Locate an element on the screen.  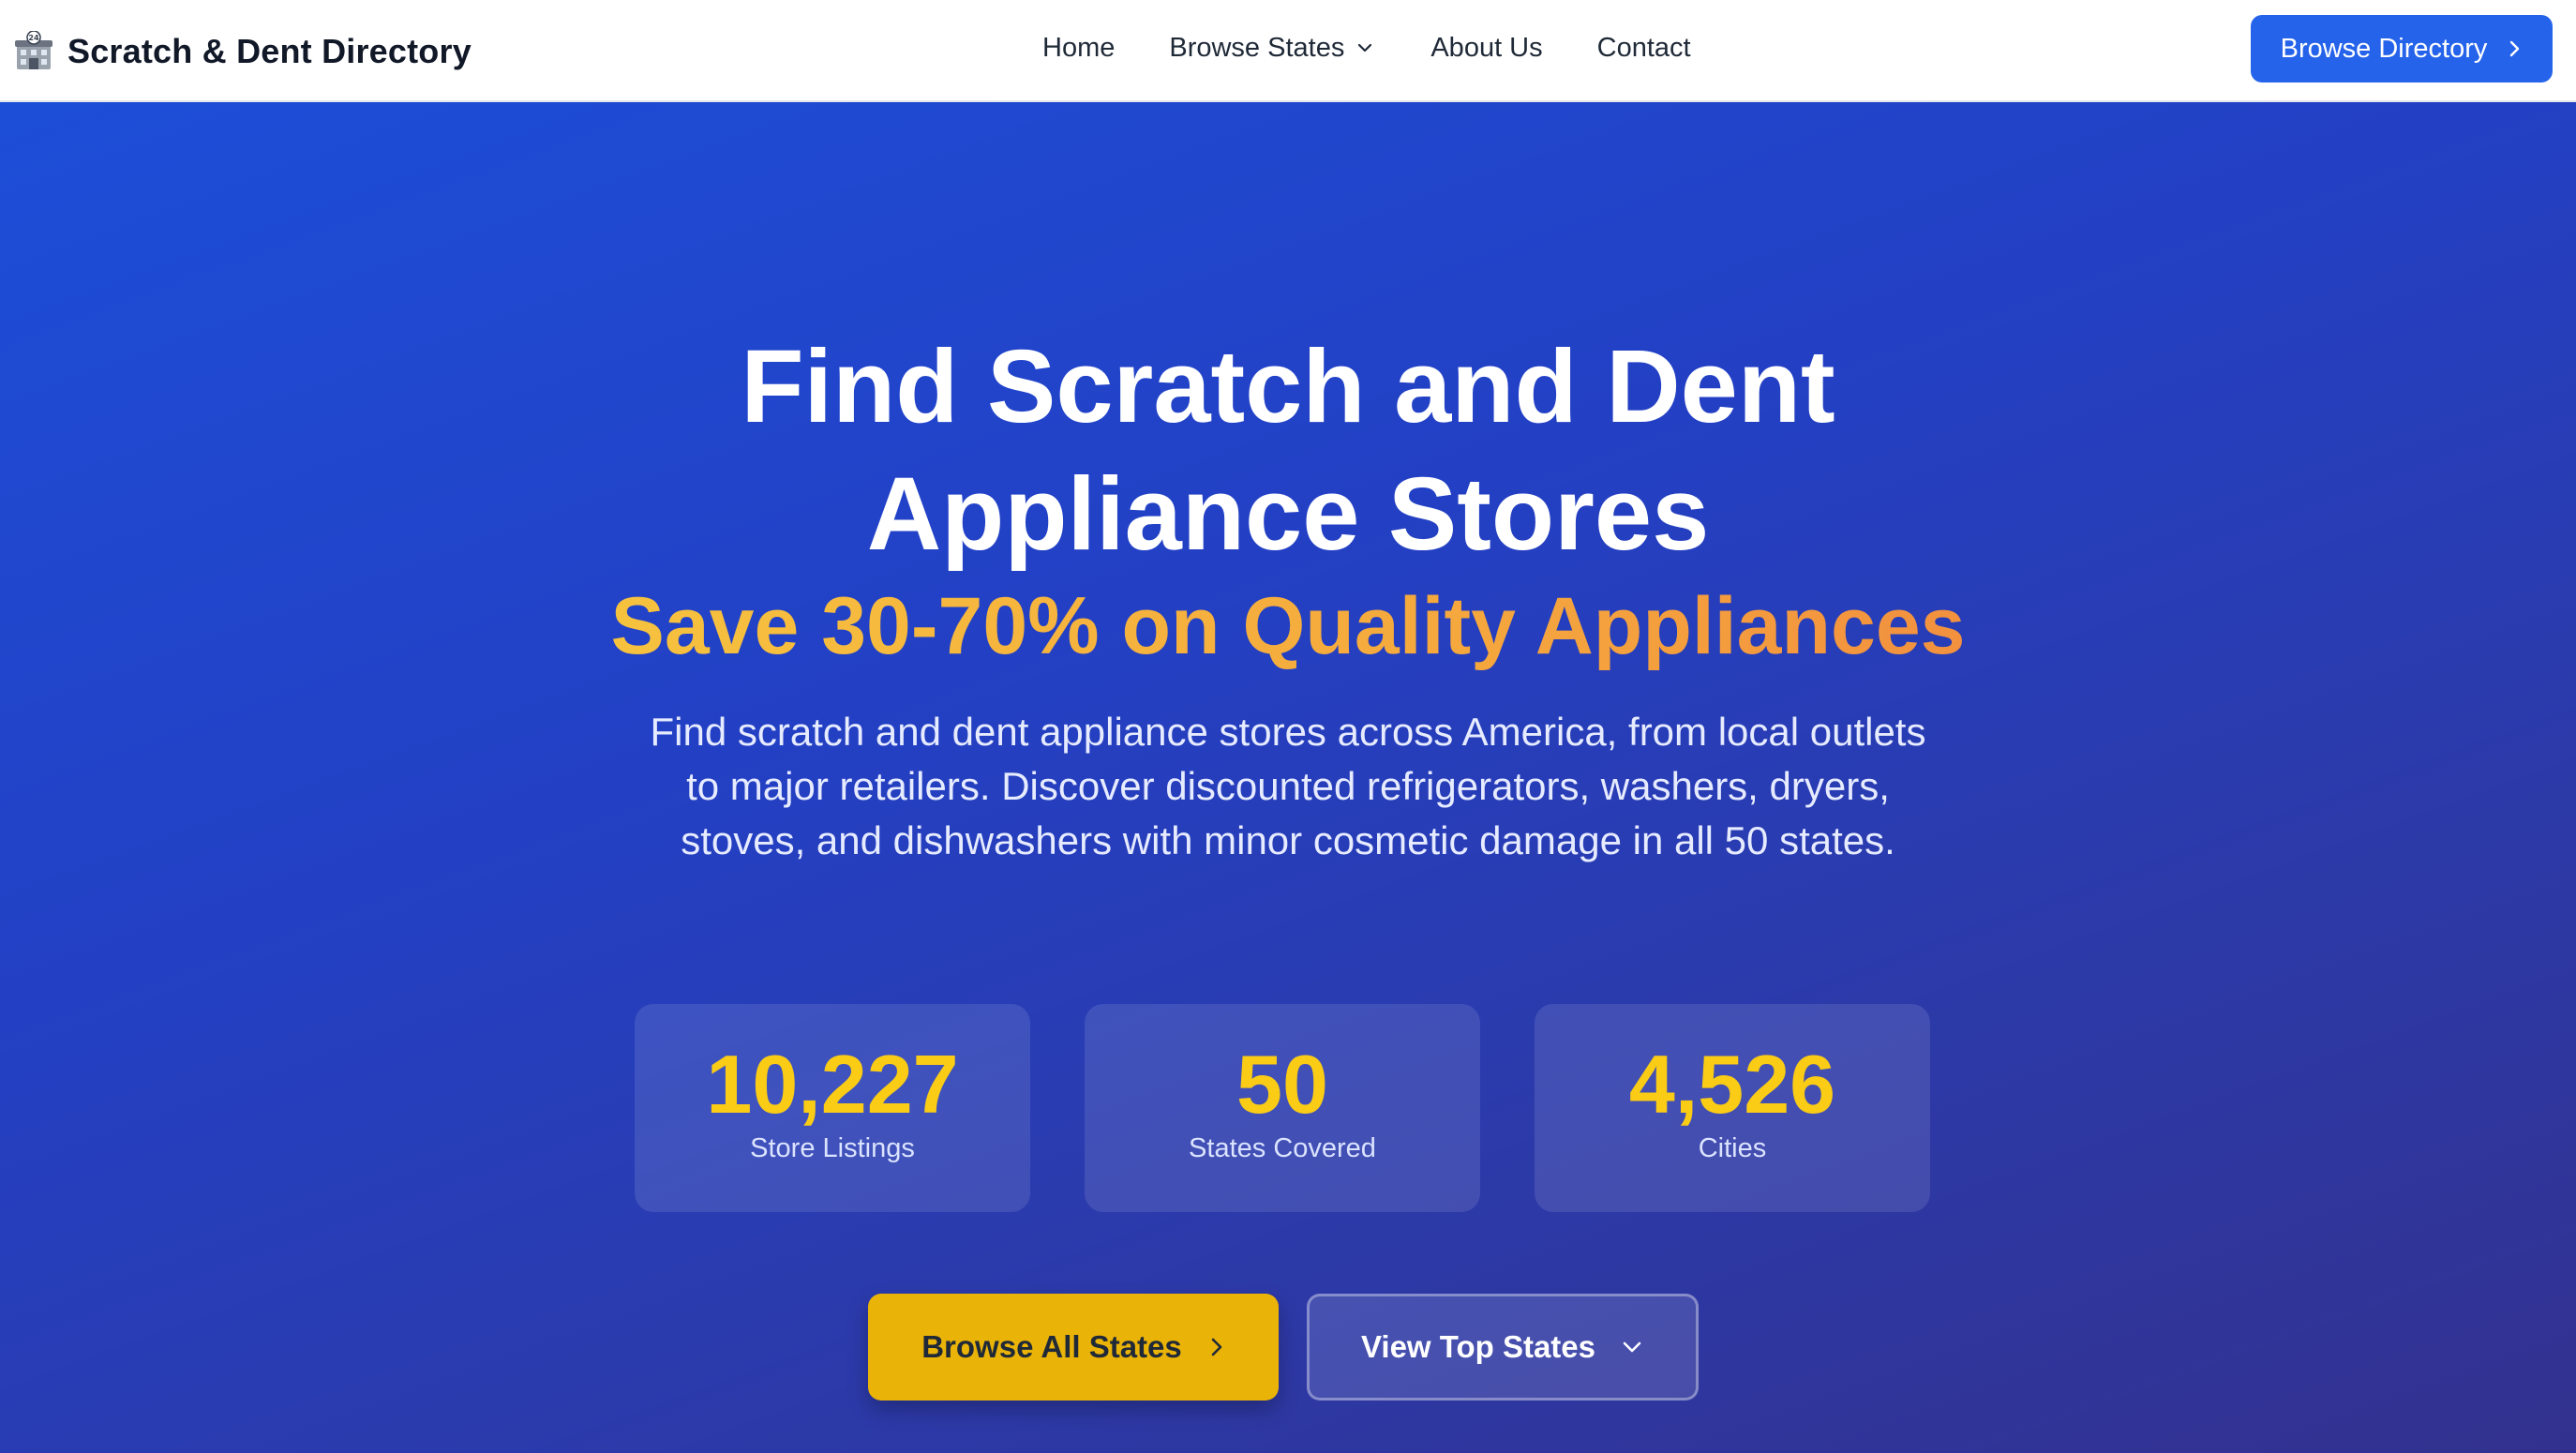
browse-all-states-button: Browse All States is located at coordinates (1073, 1347).